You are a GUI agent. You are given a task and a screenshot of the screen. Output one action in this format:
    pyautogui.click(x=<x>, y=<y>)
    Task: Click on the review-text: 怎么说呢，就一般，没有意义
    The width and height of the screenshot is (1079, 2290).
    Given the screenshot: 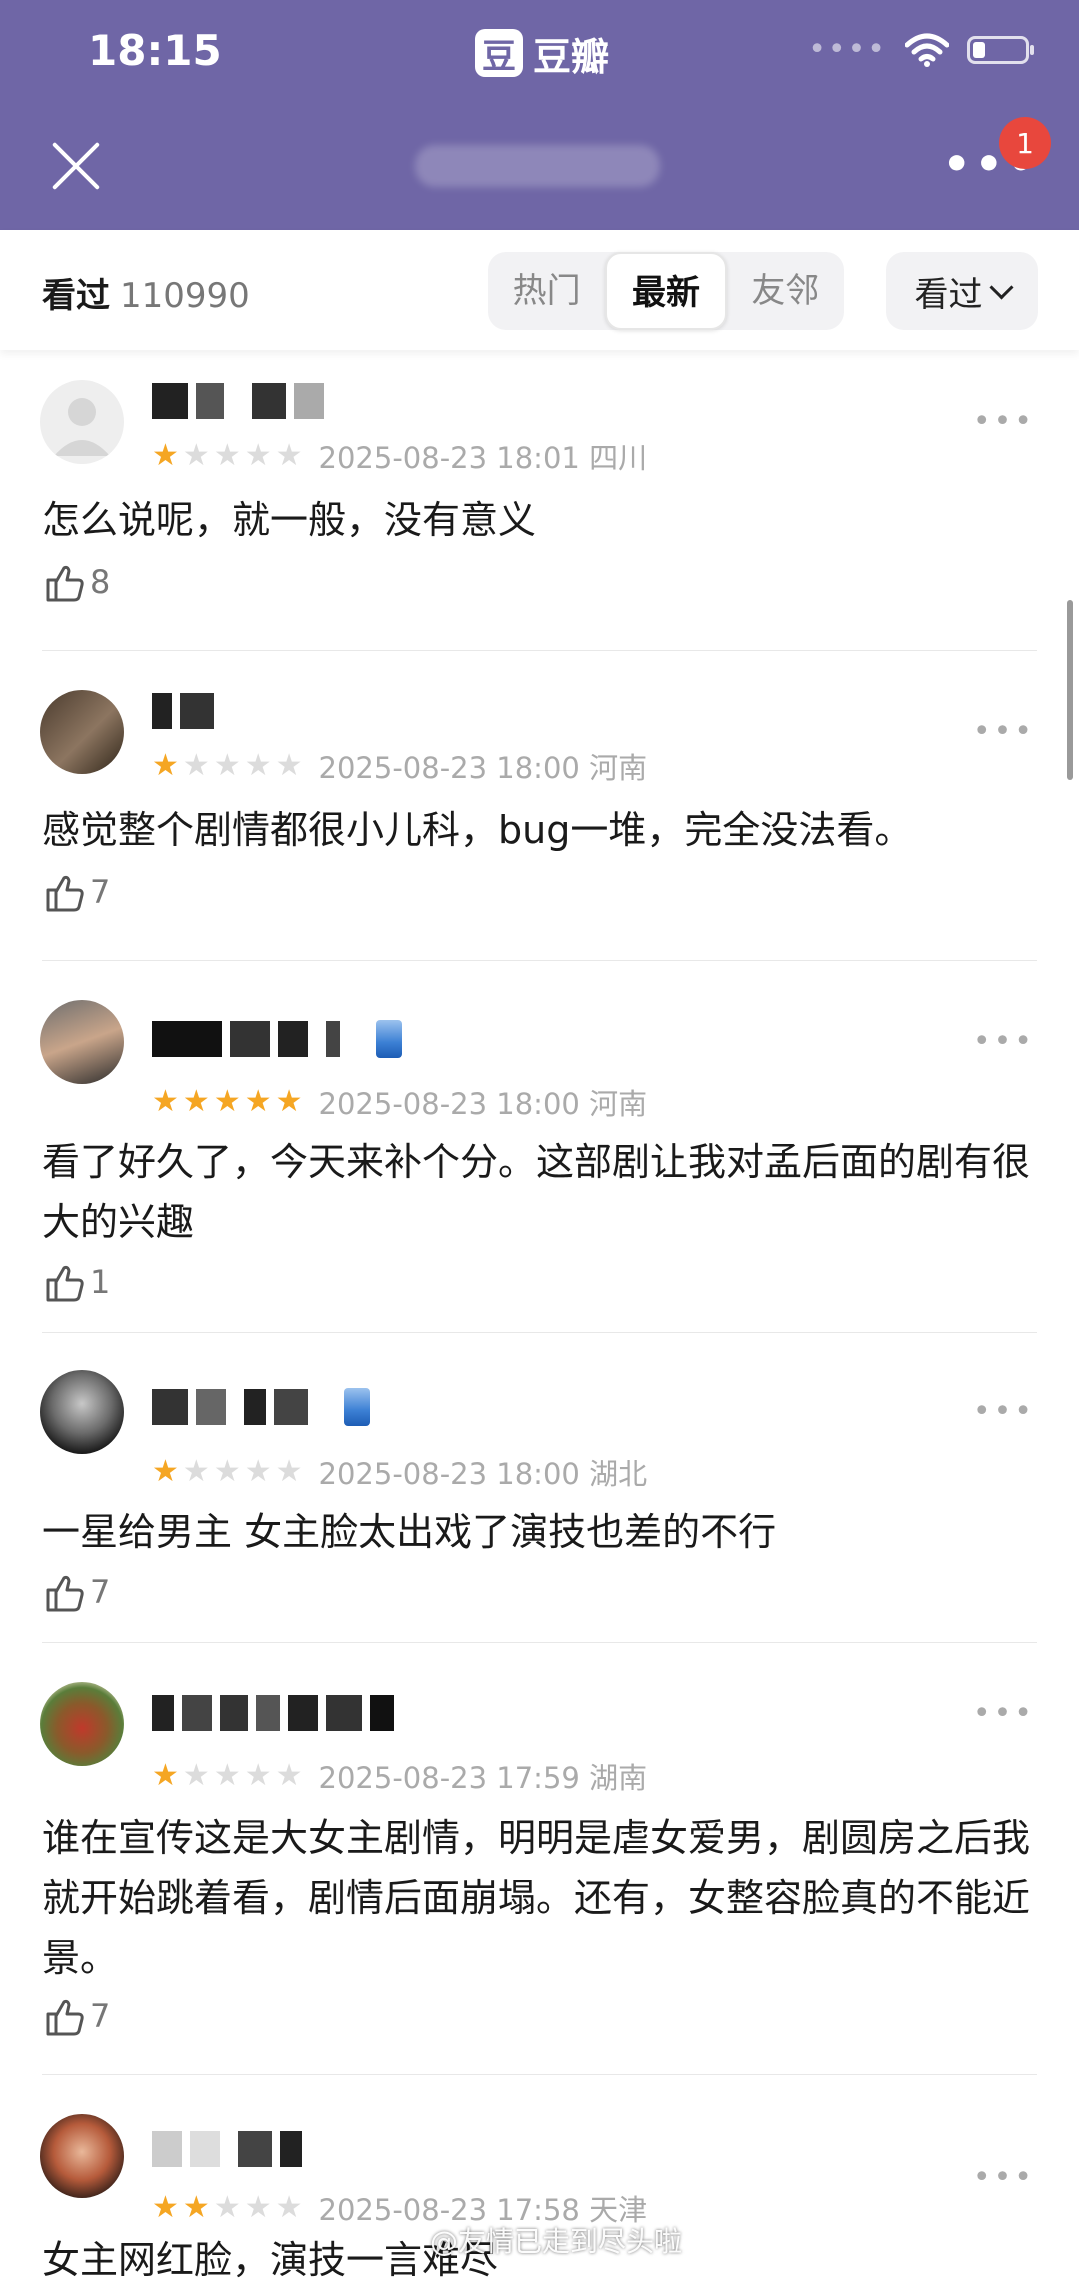 What is the action you would take?
    pyautogui.click(x=289, y=520)
    